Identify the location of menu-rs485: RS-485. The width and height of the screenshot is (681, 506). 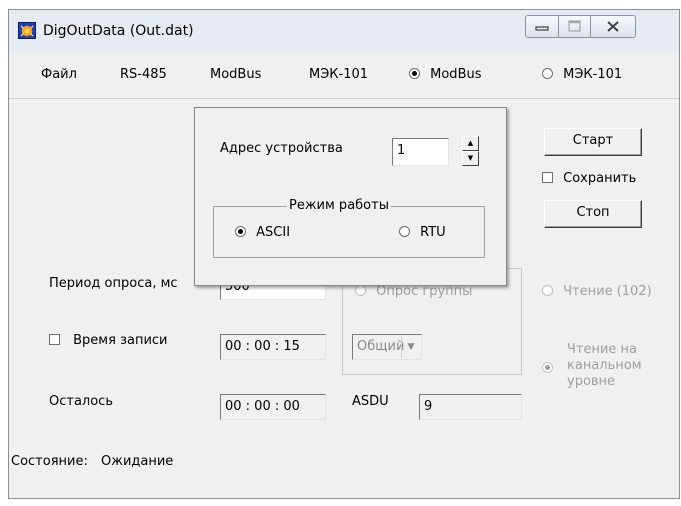
(143, 75).